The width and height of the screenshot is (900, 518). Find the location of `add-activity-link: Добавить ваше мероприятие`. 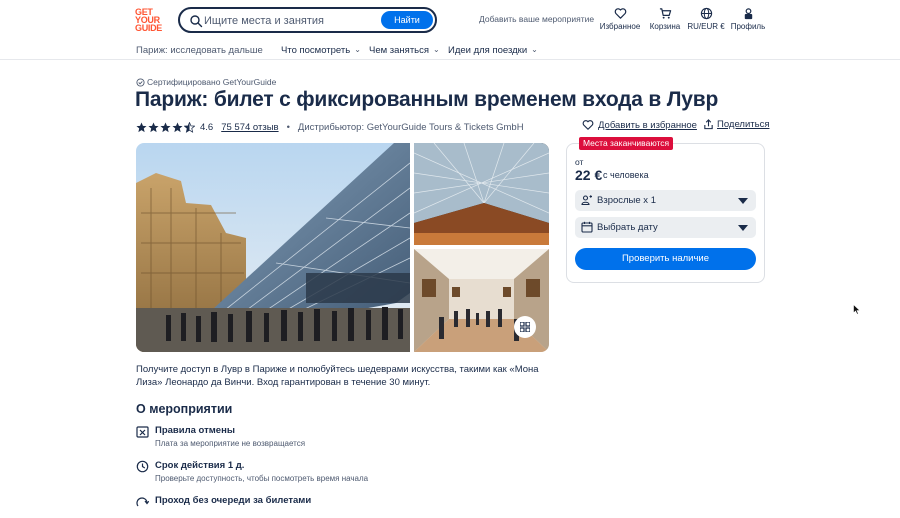

add-activity-link: Добавить ваше мероприятие is located at coordinates (536, 19).